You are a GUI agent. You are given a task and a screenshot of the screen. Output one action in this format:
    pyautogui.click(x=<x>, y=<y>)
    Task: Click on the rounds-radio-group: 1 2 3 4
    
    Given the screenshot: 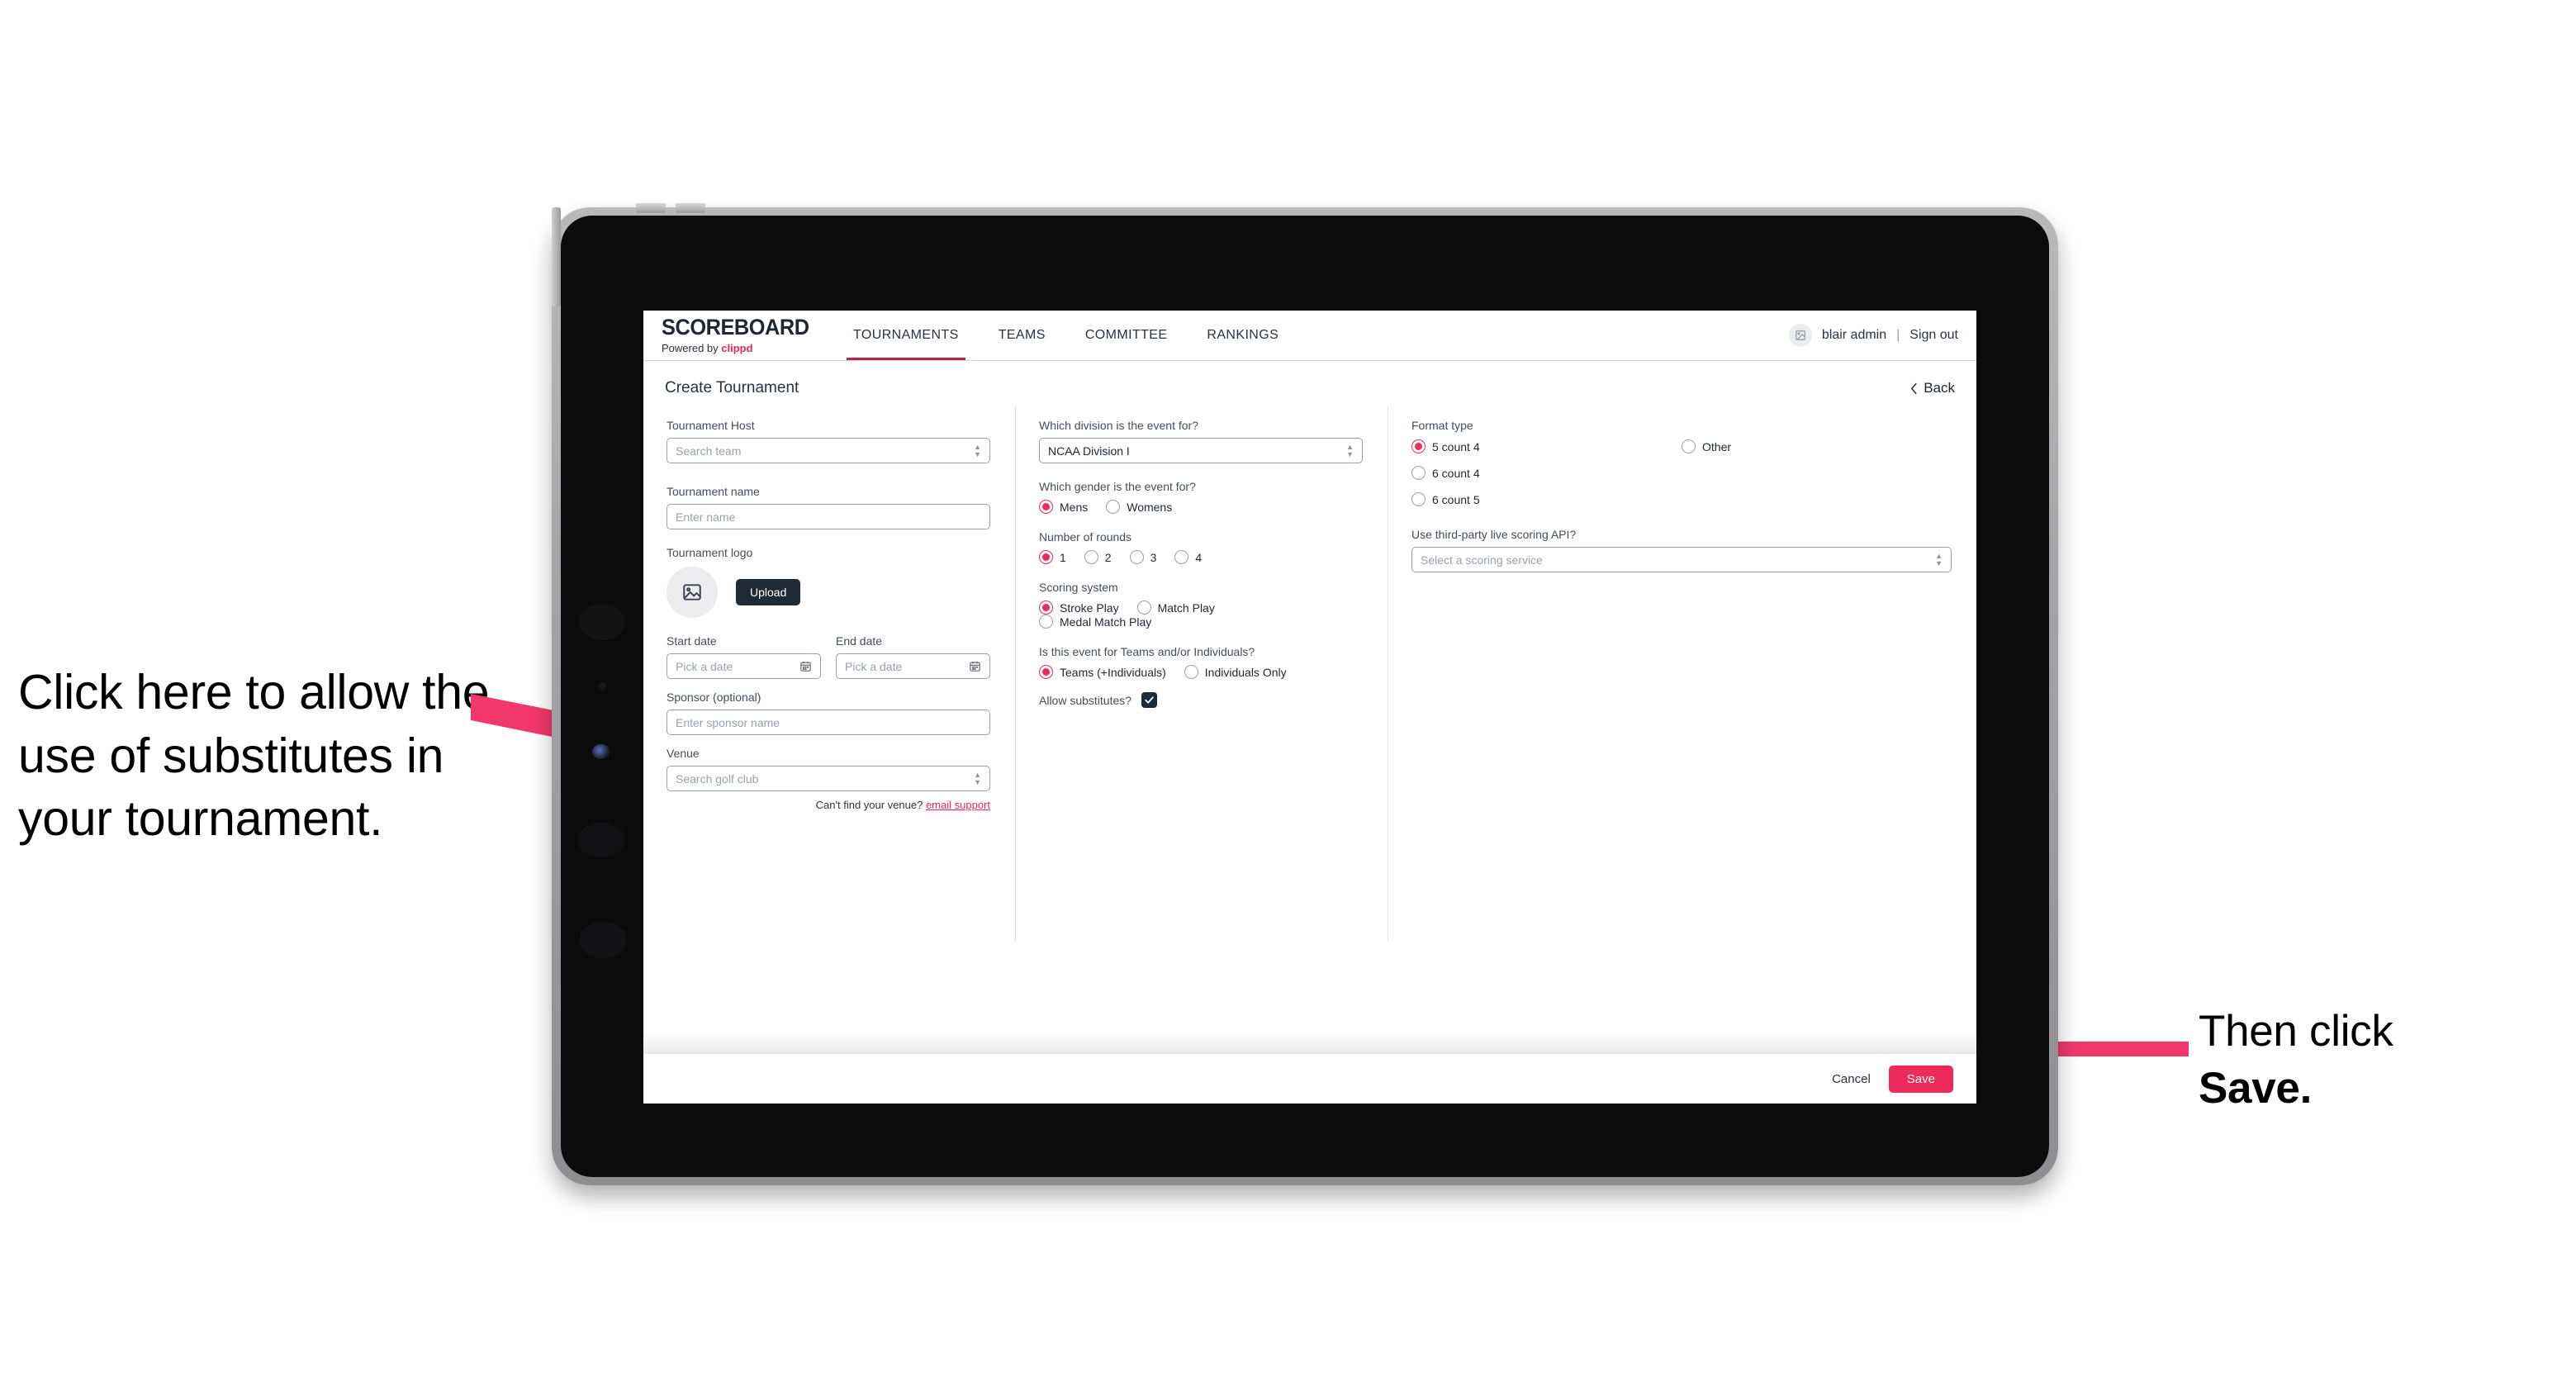 What is the action you would take?
    pyautogui.click(x=1201, y=557)
    